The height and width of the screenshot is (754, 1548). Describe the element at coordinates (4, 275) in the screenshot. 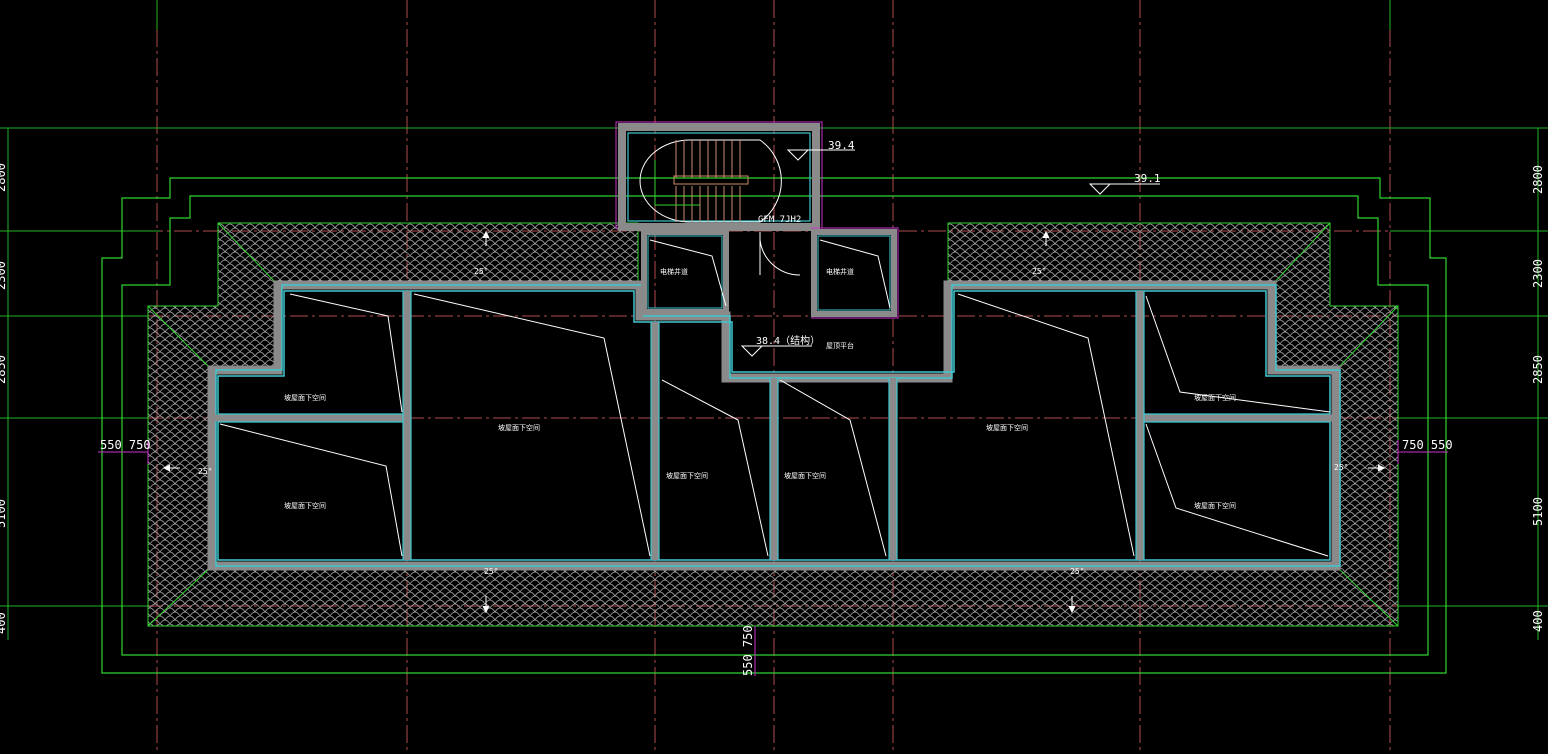

I see `dim-left-1: 2300` at that location.